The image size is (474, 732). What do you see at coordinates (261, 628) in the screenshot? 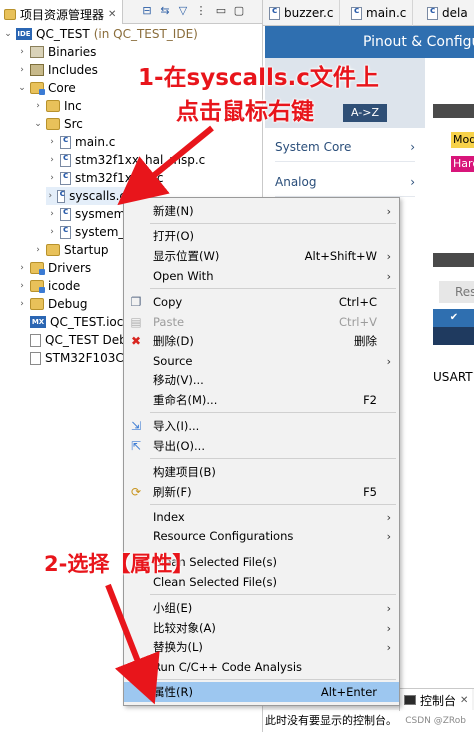
I see `menu-item-compare-with: 比较对象(A) ›` at bounding box center [261, 628].